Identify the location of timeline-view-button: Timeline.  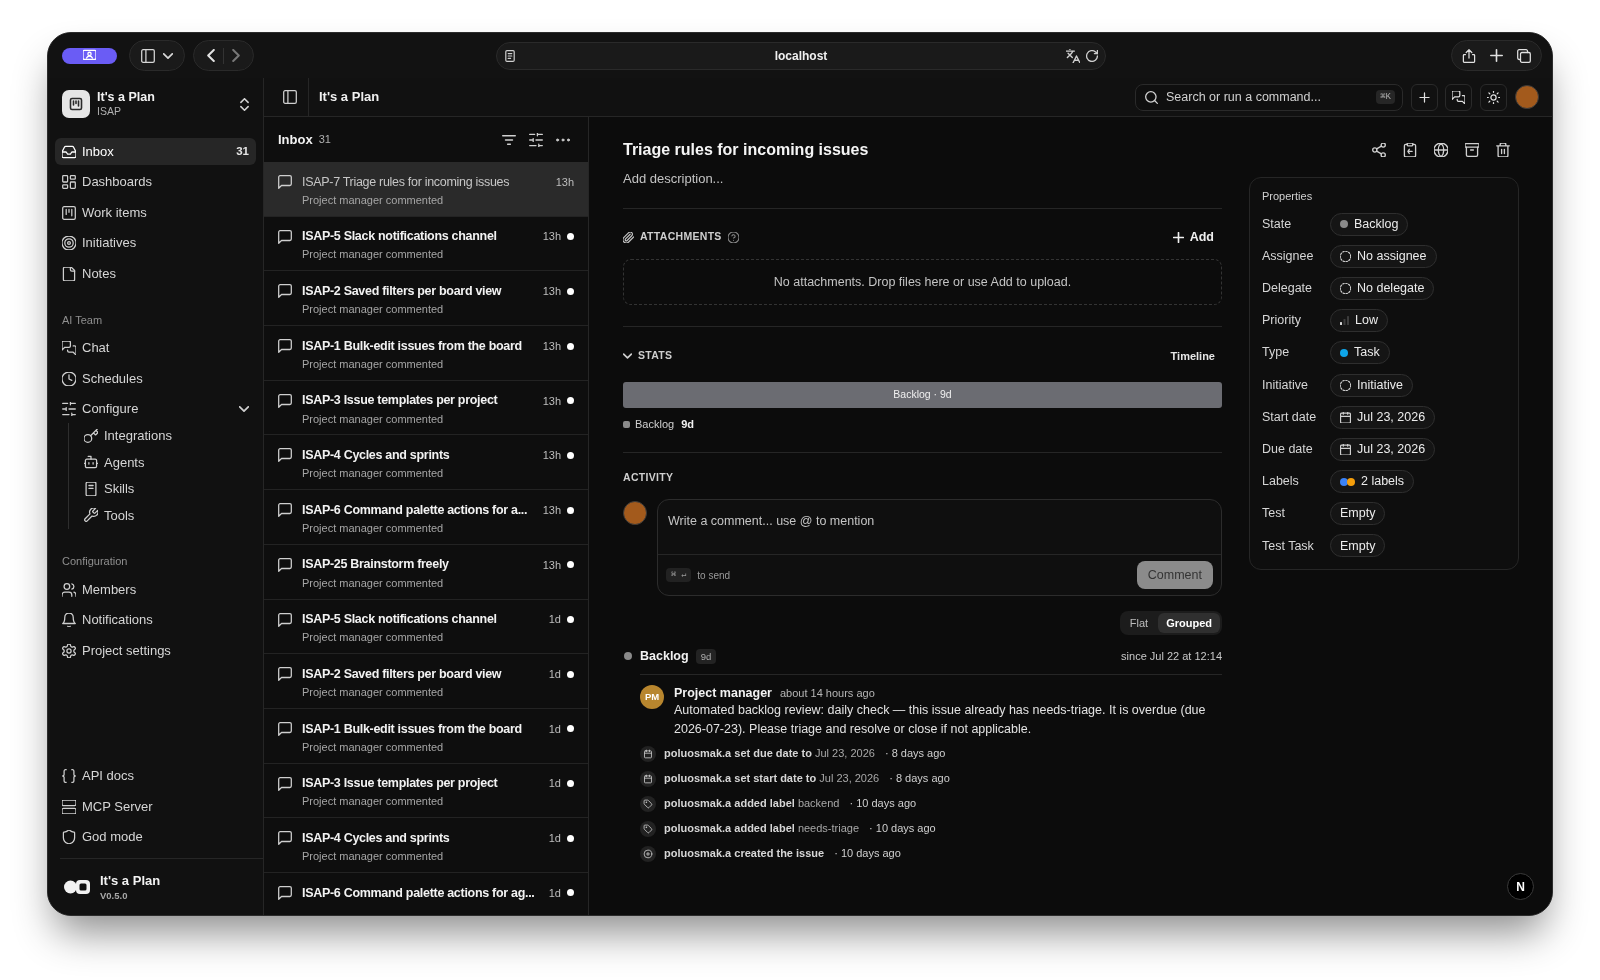
(1192, 356).